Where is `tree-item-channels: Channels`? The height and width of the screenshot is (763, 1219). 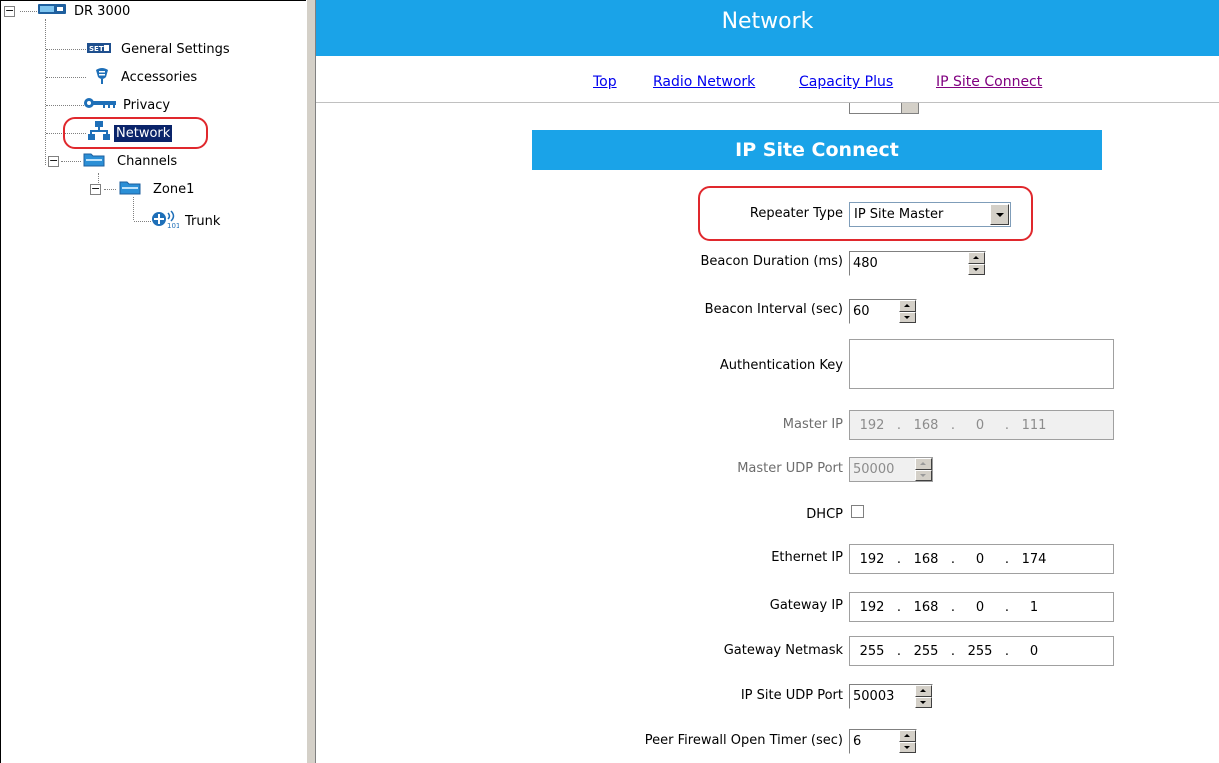
tree-item-channels: Channels is located at coordinates (131, 161).